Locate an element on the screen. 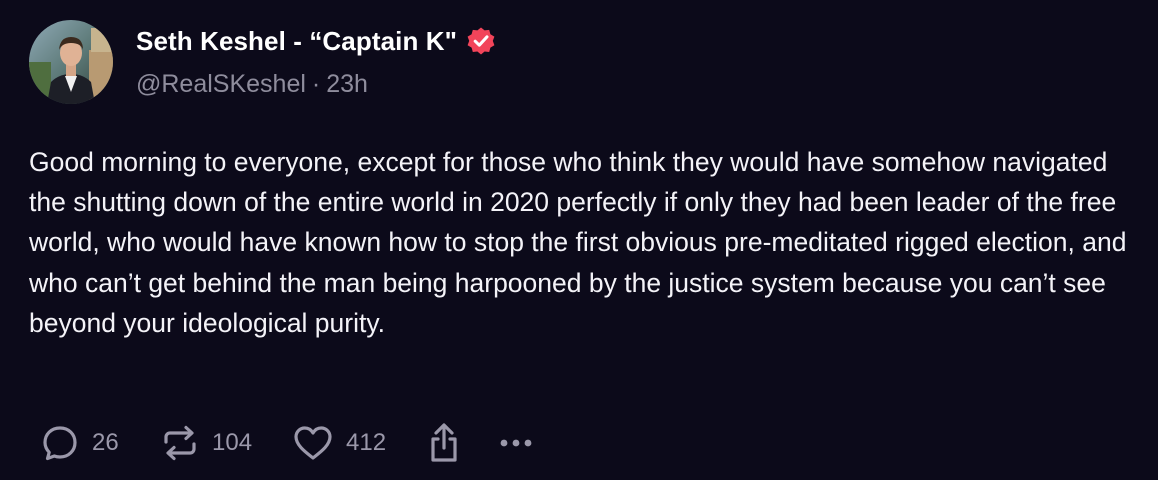 The image size is (1158, 480). timestamp: 23h is located at coordinates (347, 84).